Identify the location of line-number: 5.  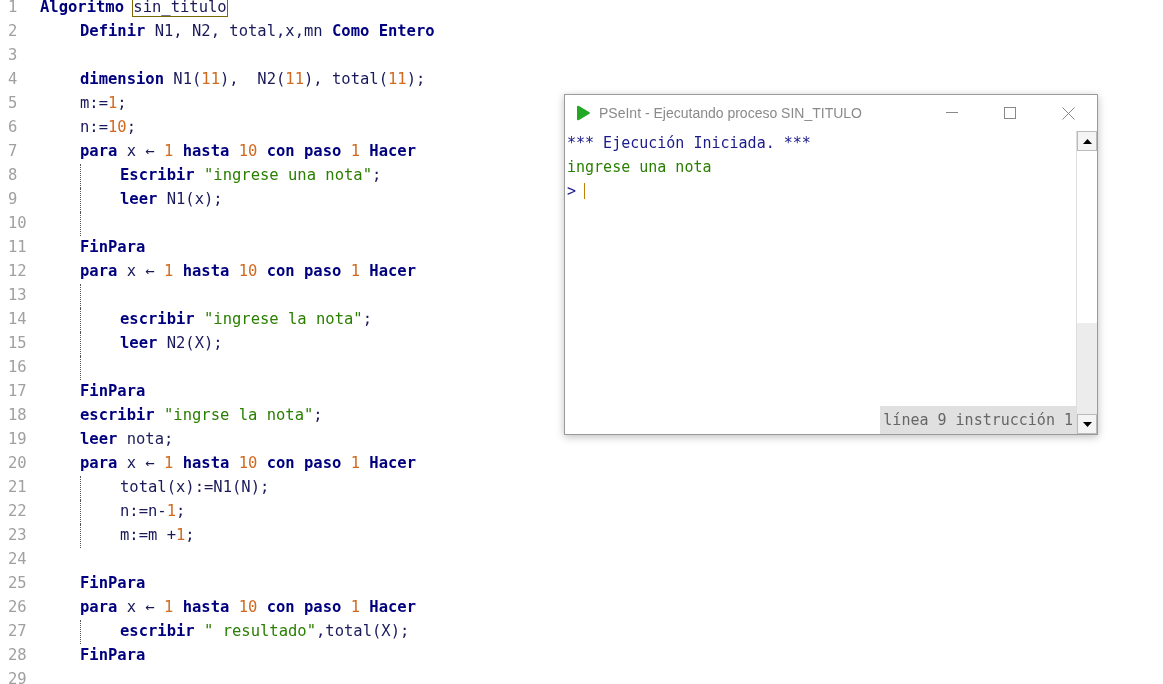
(13, 104).